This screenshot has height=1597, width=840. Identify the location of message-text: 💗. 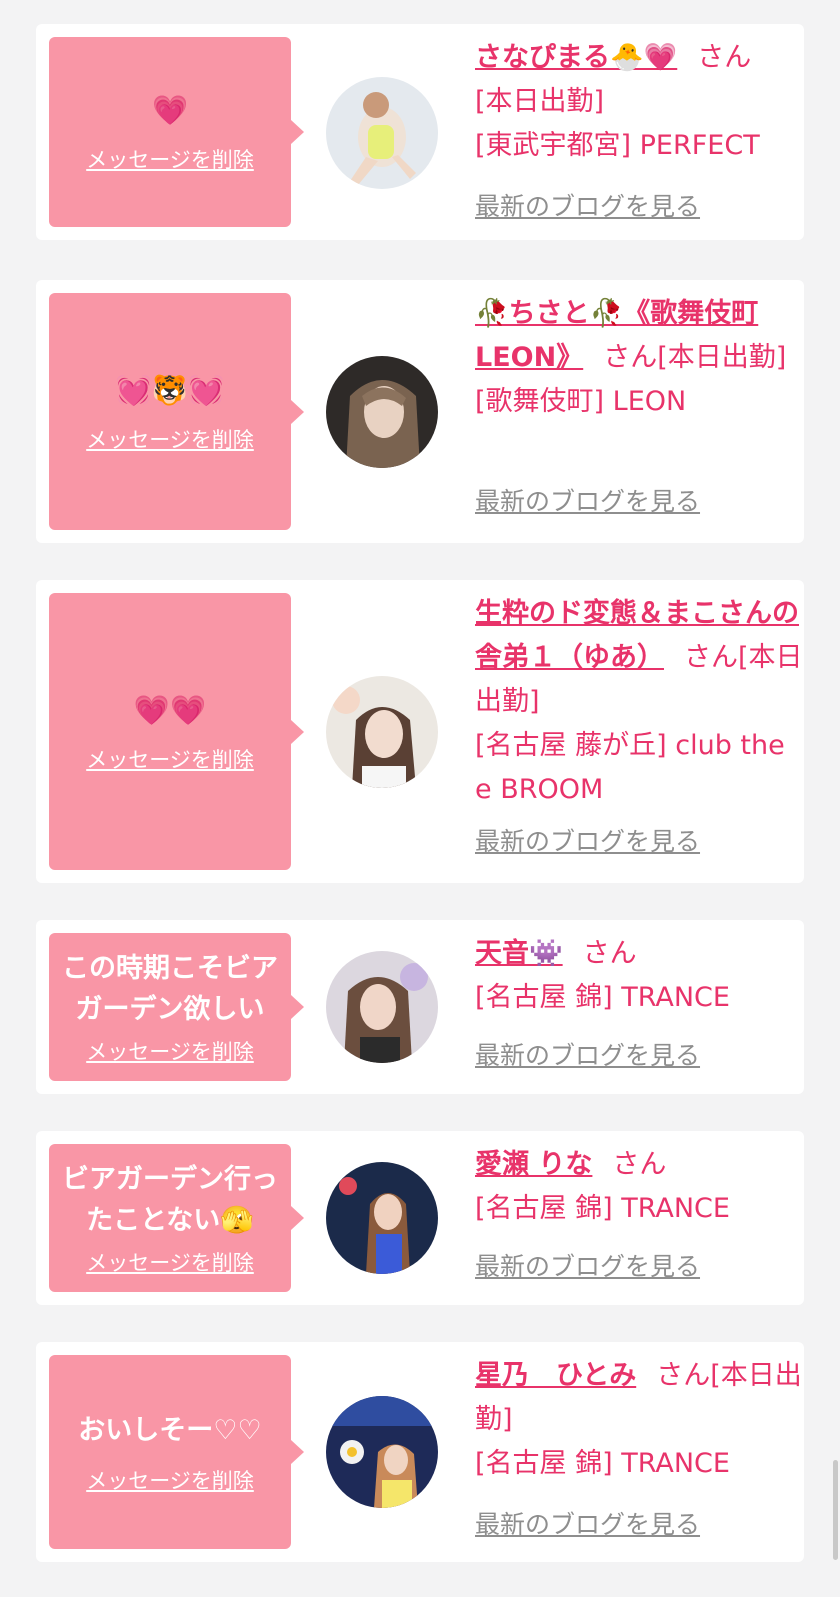
(170, 110).